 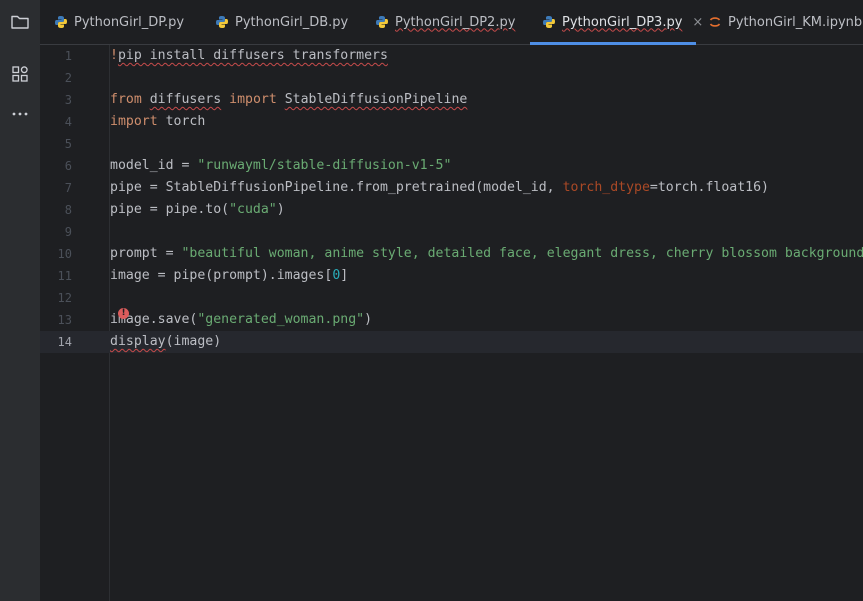 What do you see at coordinates (241, 319) in the screenshot?
I see `code-text: image.save("generated_woman.png")` at bounding box center [241, 319].